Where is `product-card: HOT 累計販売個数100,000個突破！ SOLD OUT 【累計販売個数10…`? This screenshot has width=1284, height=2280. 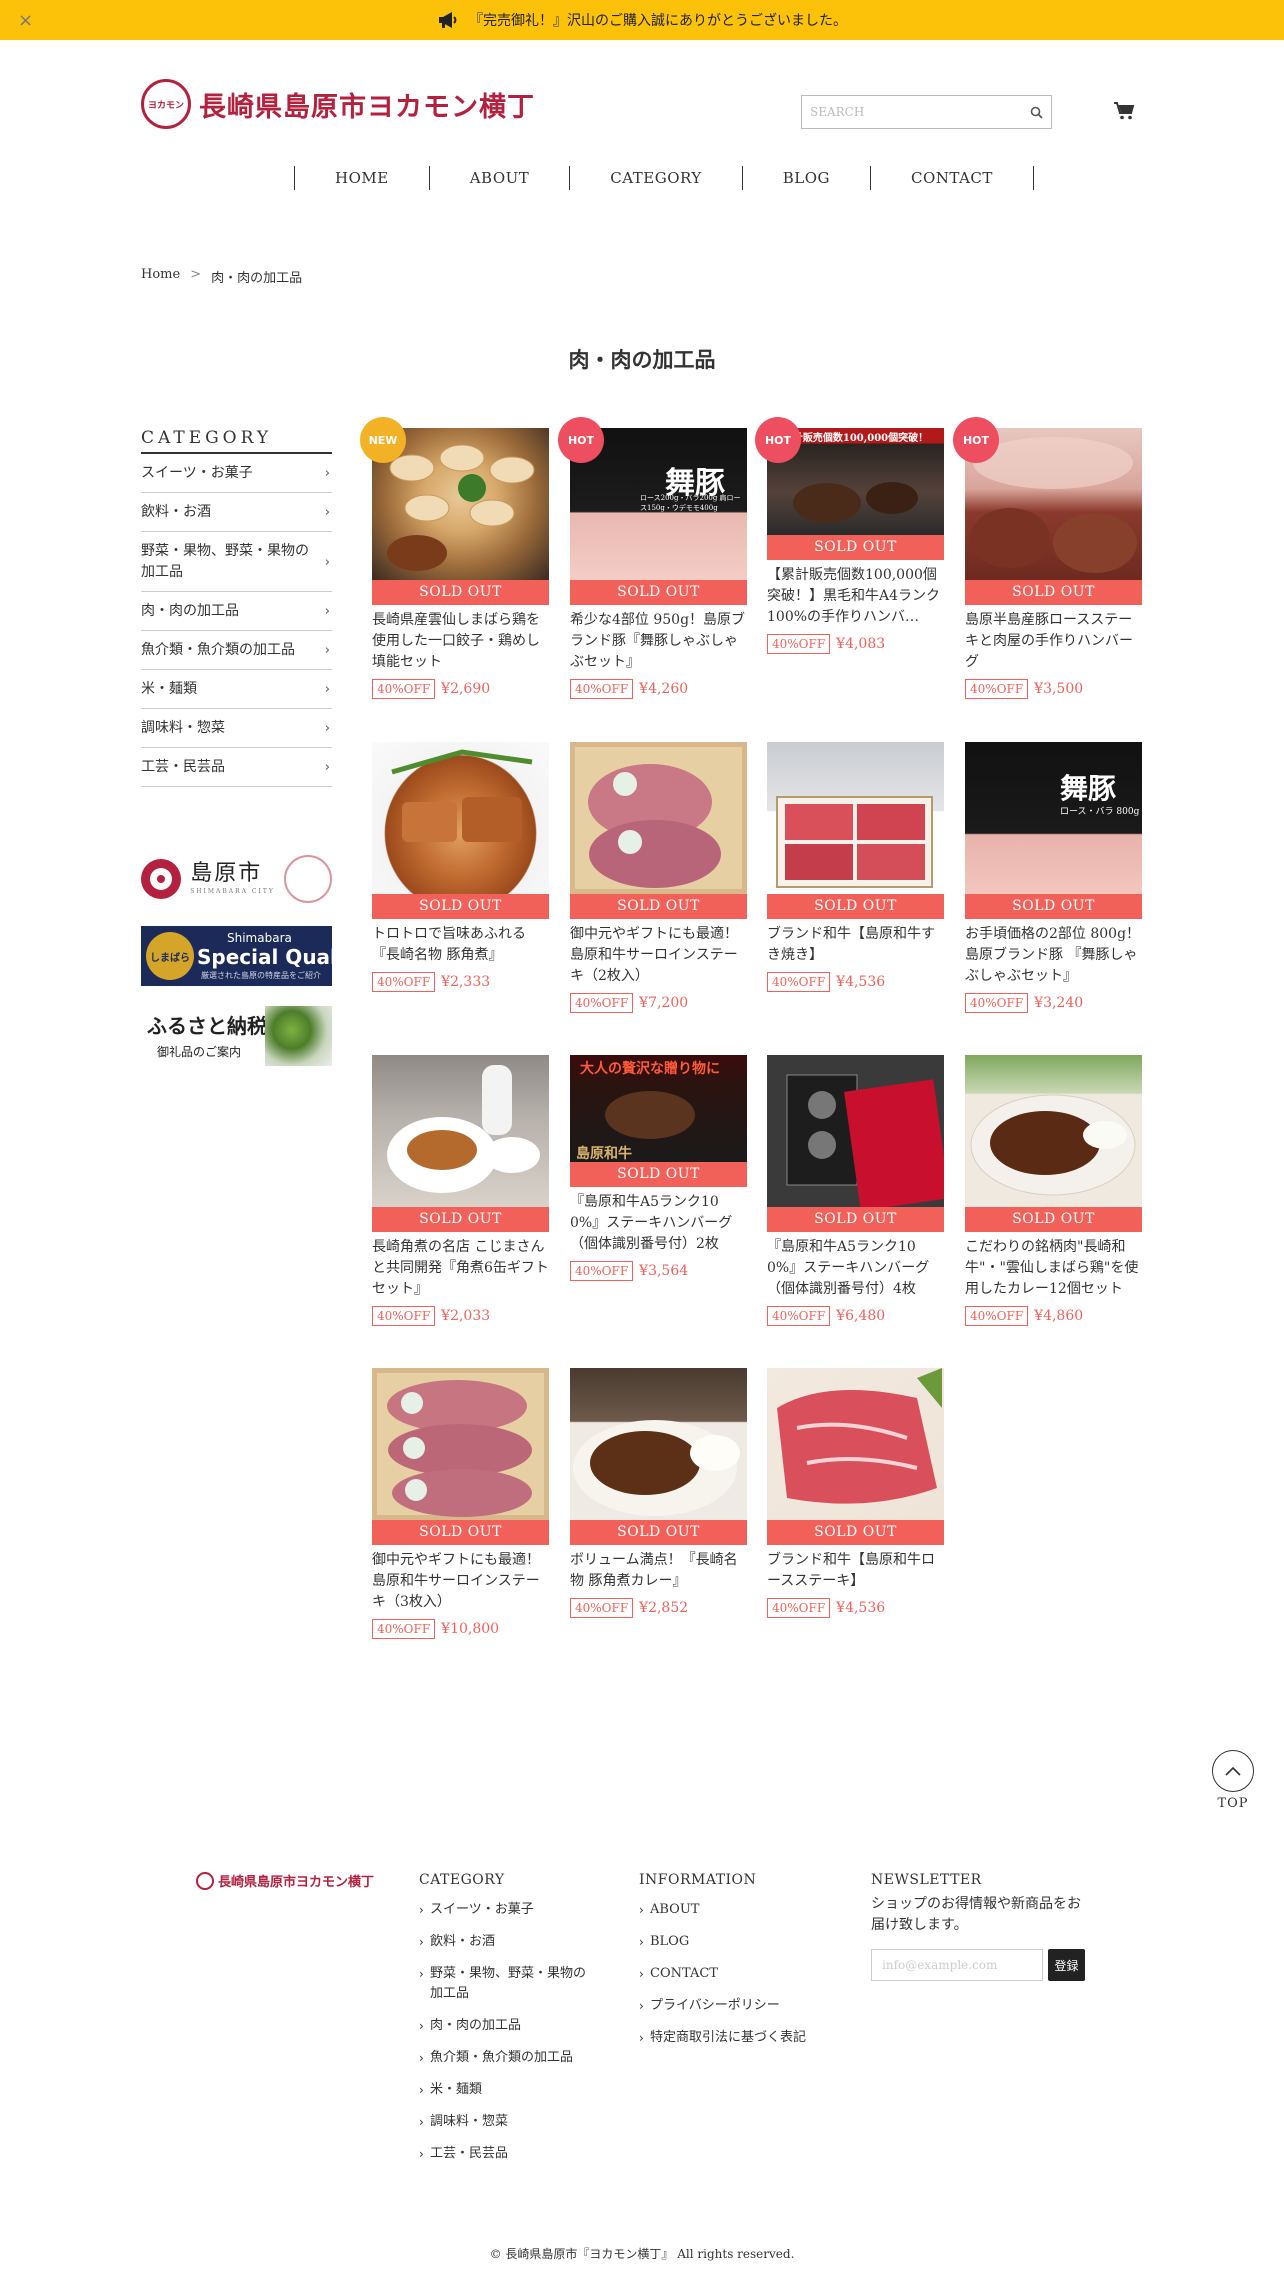 product-card: HOT 累計販売個数100,000個突破！ SOLD OUT 【累計販売個数10… is located at coordinates (849, 535).